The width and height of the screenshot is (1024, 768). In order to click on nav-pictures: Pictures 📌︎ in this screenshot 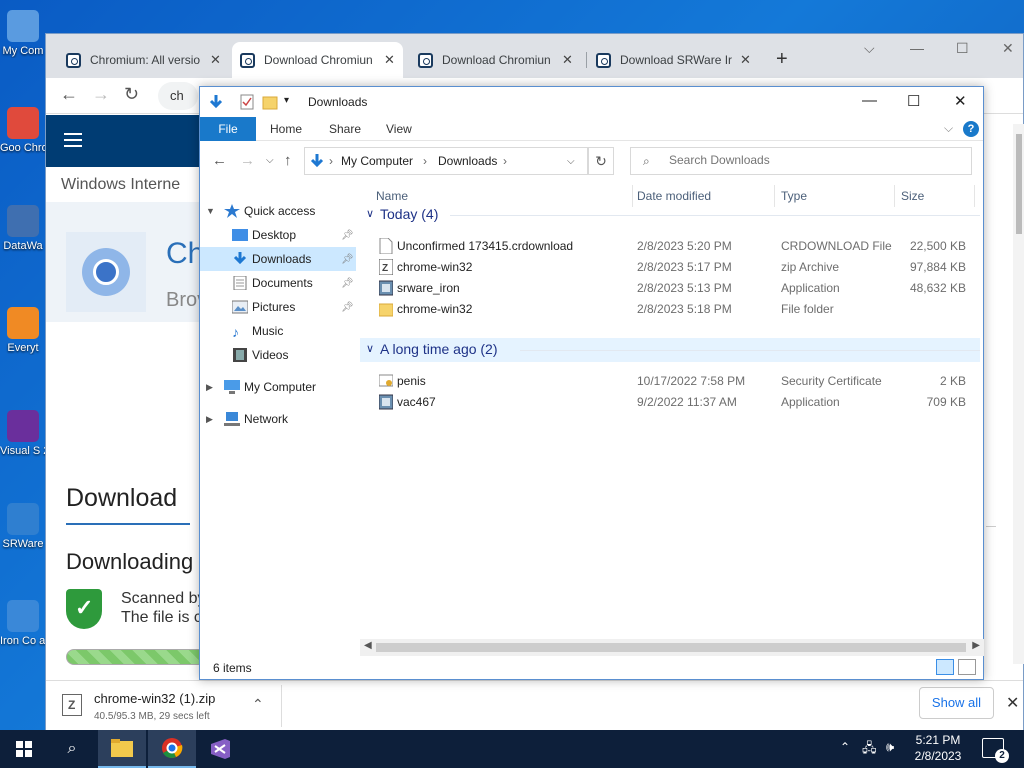, I will do `click(278, 307)`.